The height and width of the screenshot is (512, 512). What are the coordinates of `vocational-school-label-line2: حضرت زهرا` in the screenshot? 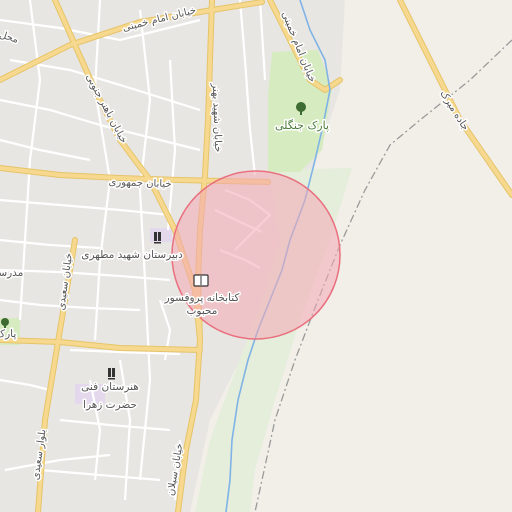 It's located at (110, 405).